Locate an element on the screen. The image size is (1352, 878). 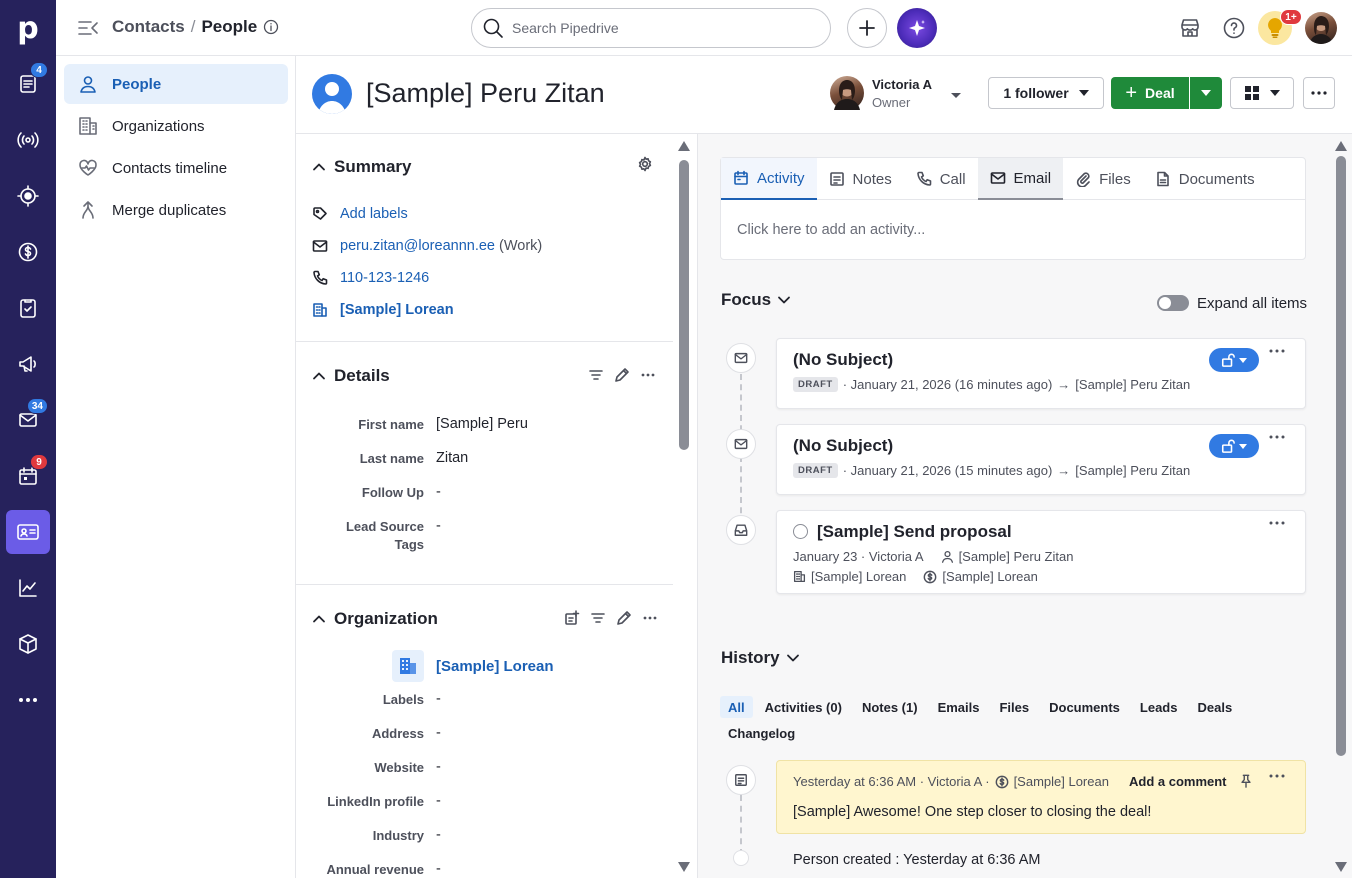
followers-button: 1 follower is located at coordinates (1046, 93).